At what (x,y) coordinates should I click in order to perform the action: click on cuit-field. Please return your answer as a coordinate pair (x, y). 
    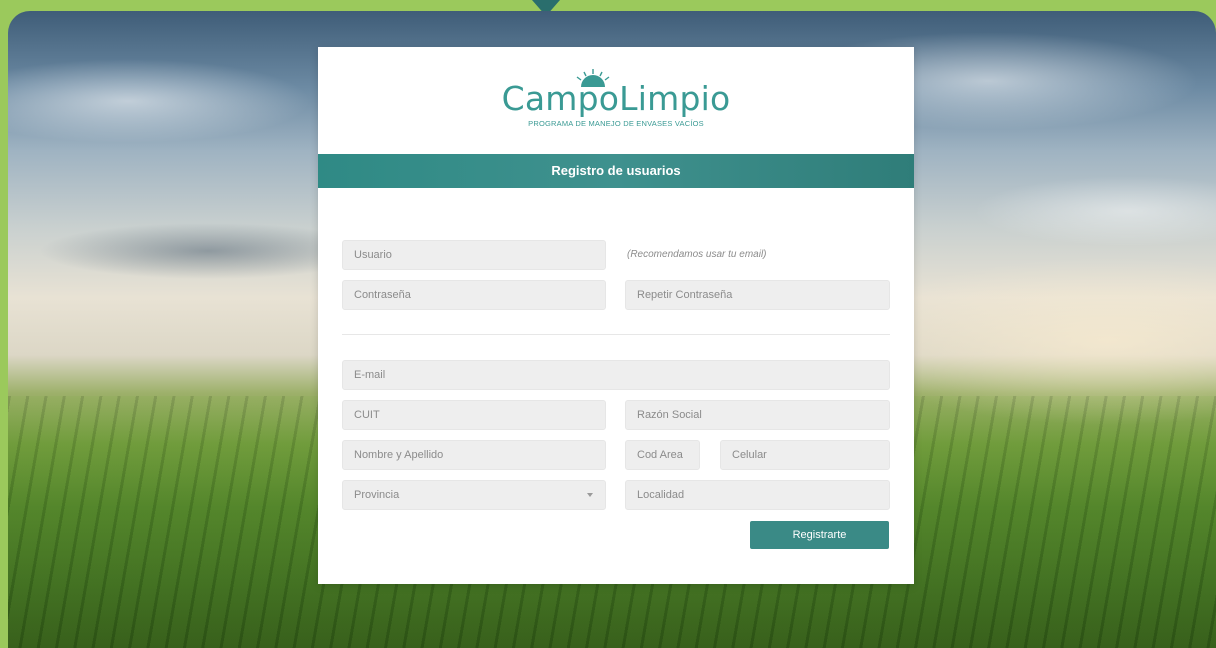
    Looking at the image, I should click on (474, 415).